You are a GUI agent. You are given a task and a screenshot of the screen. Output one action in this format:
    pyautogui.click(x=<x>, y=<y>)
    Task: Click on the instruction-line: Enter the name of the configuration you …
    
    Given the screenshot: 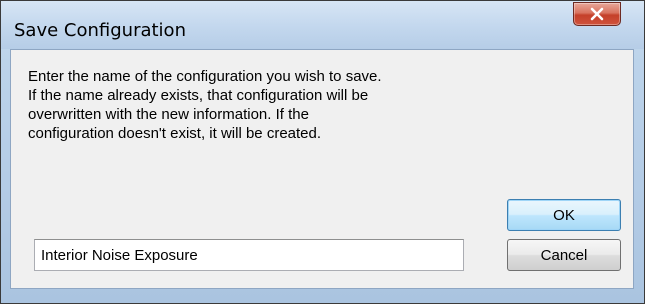 What is the action you would take?
    pyautogui.click(x=205, y=76)
    